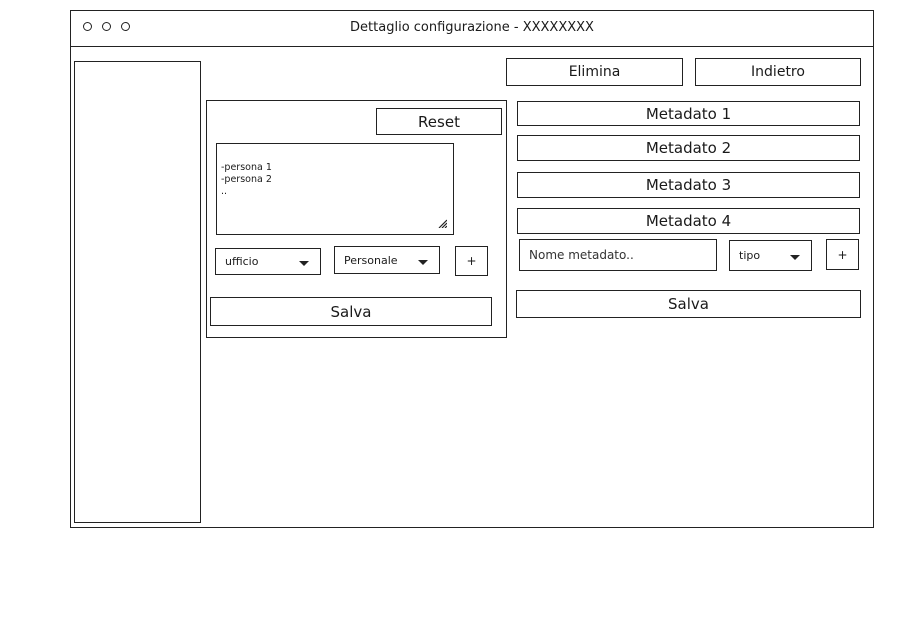 This screenshot has height=639, width=923. I want to click on persons-textarea: -persona 1 -persona 2 .., so click(335, 189).